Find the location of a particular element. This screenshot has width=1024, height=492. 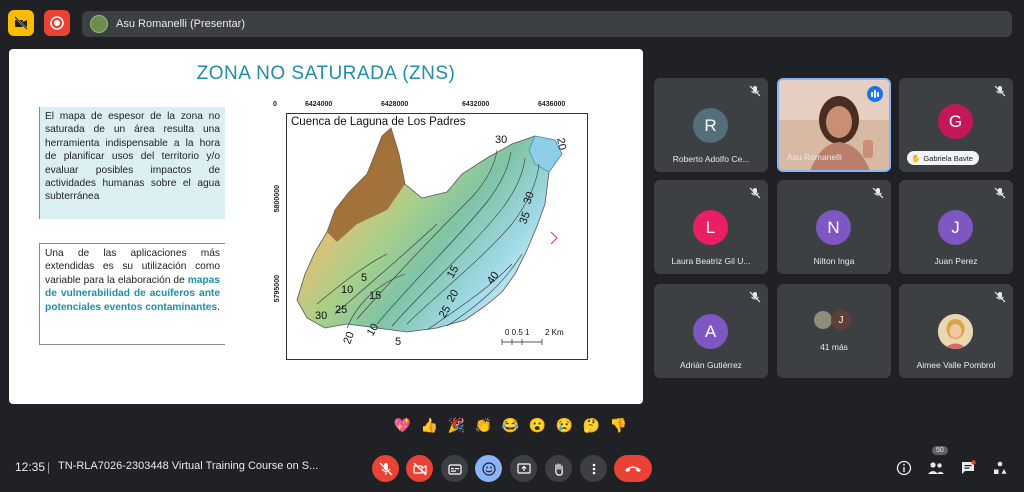

mini-avatar: J is located at coordinates (841, 320).